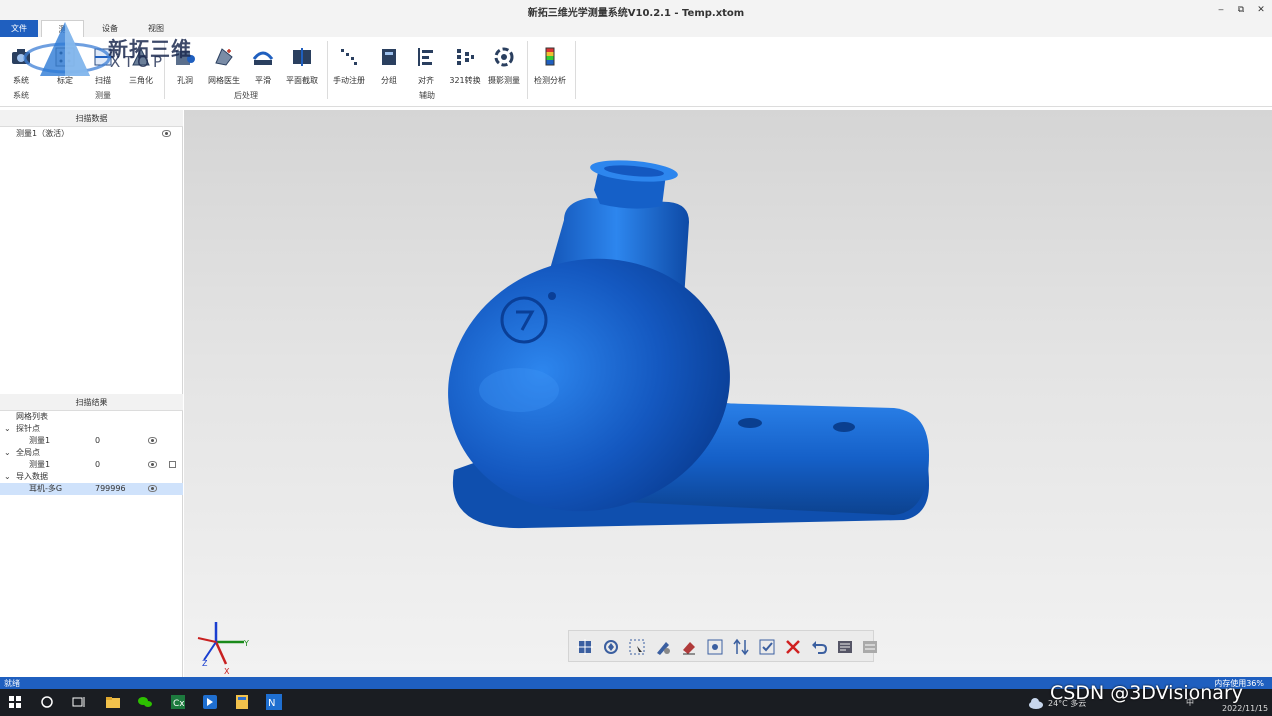  What do you see at coordinates (91, 441) in the screenshot?
I see `tree-leaf-probe-measure: 测量1 0` at bounding box center [91, 441].